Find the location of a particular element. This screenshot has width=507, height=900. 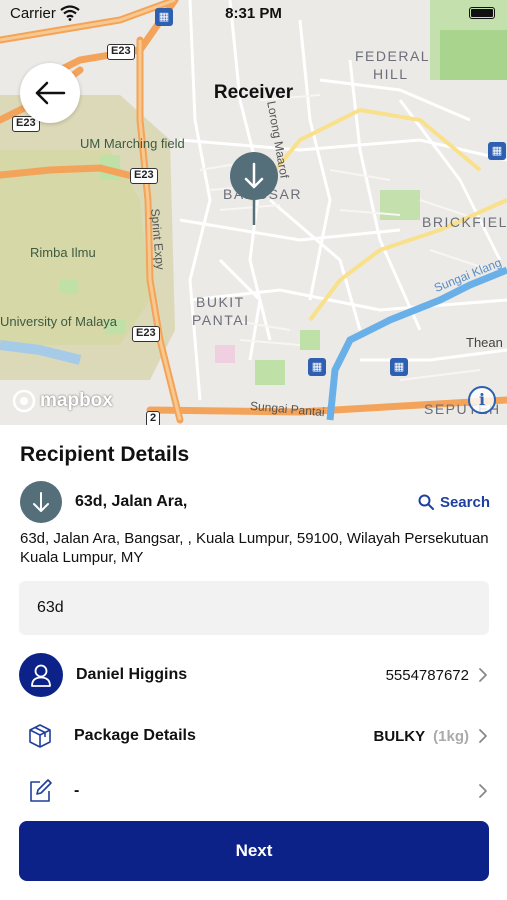

highway-shield: 2 is located at coordinates (153, 418).